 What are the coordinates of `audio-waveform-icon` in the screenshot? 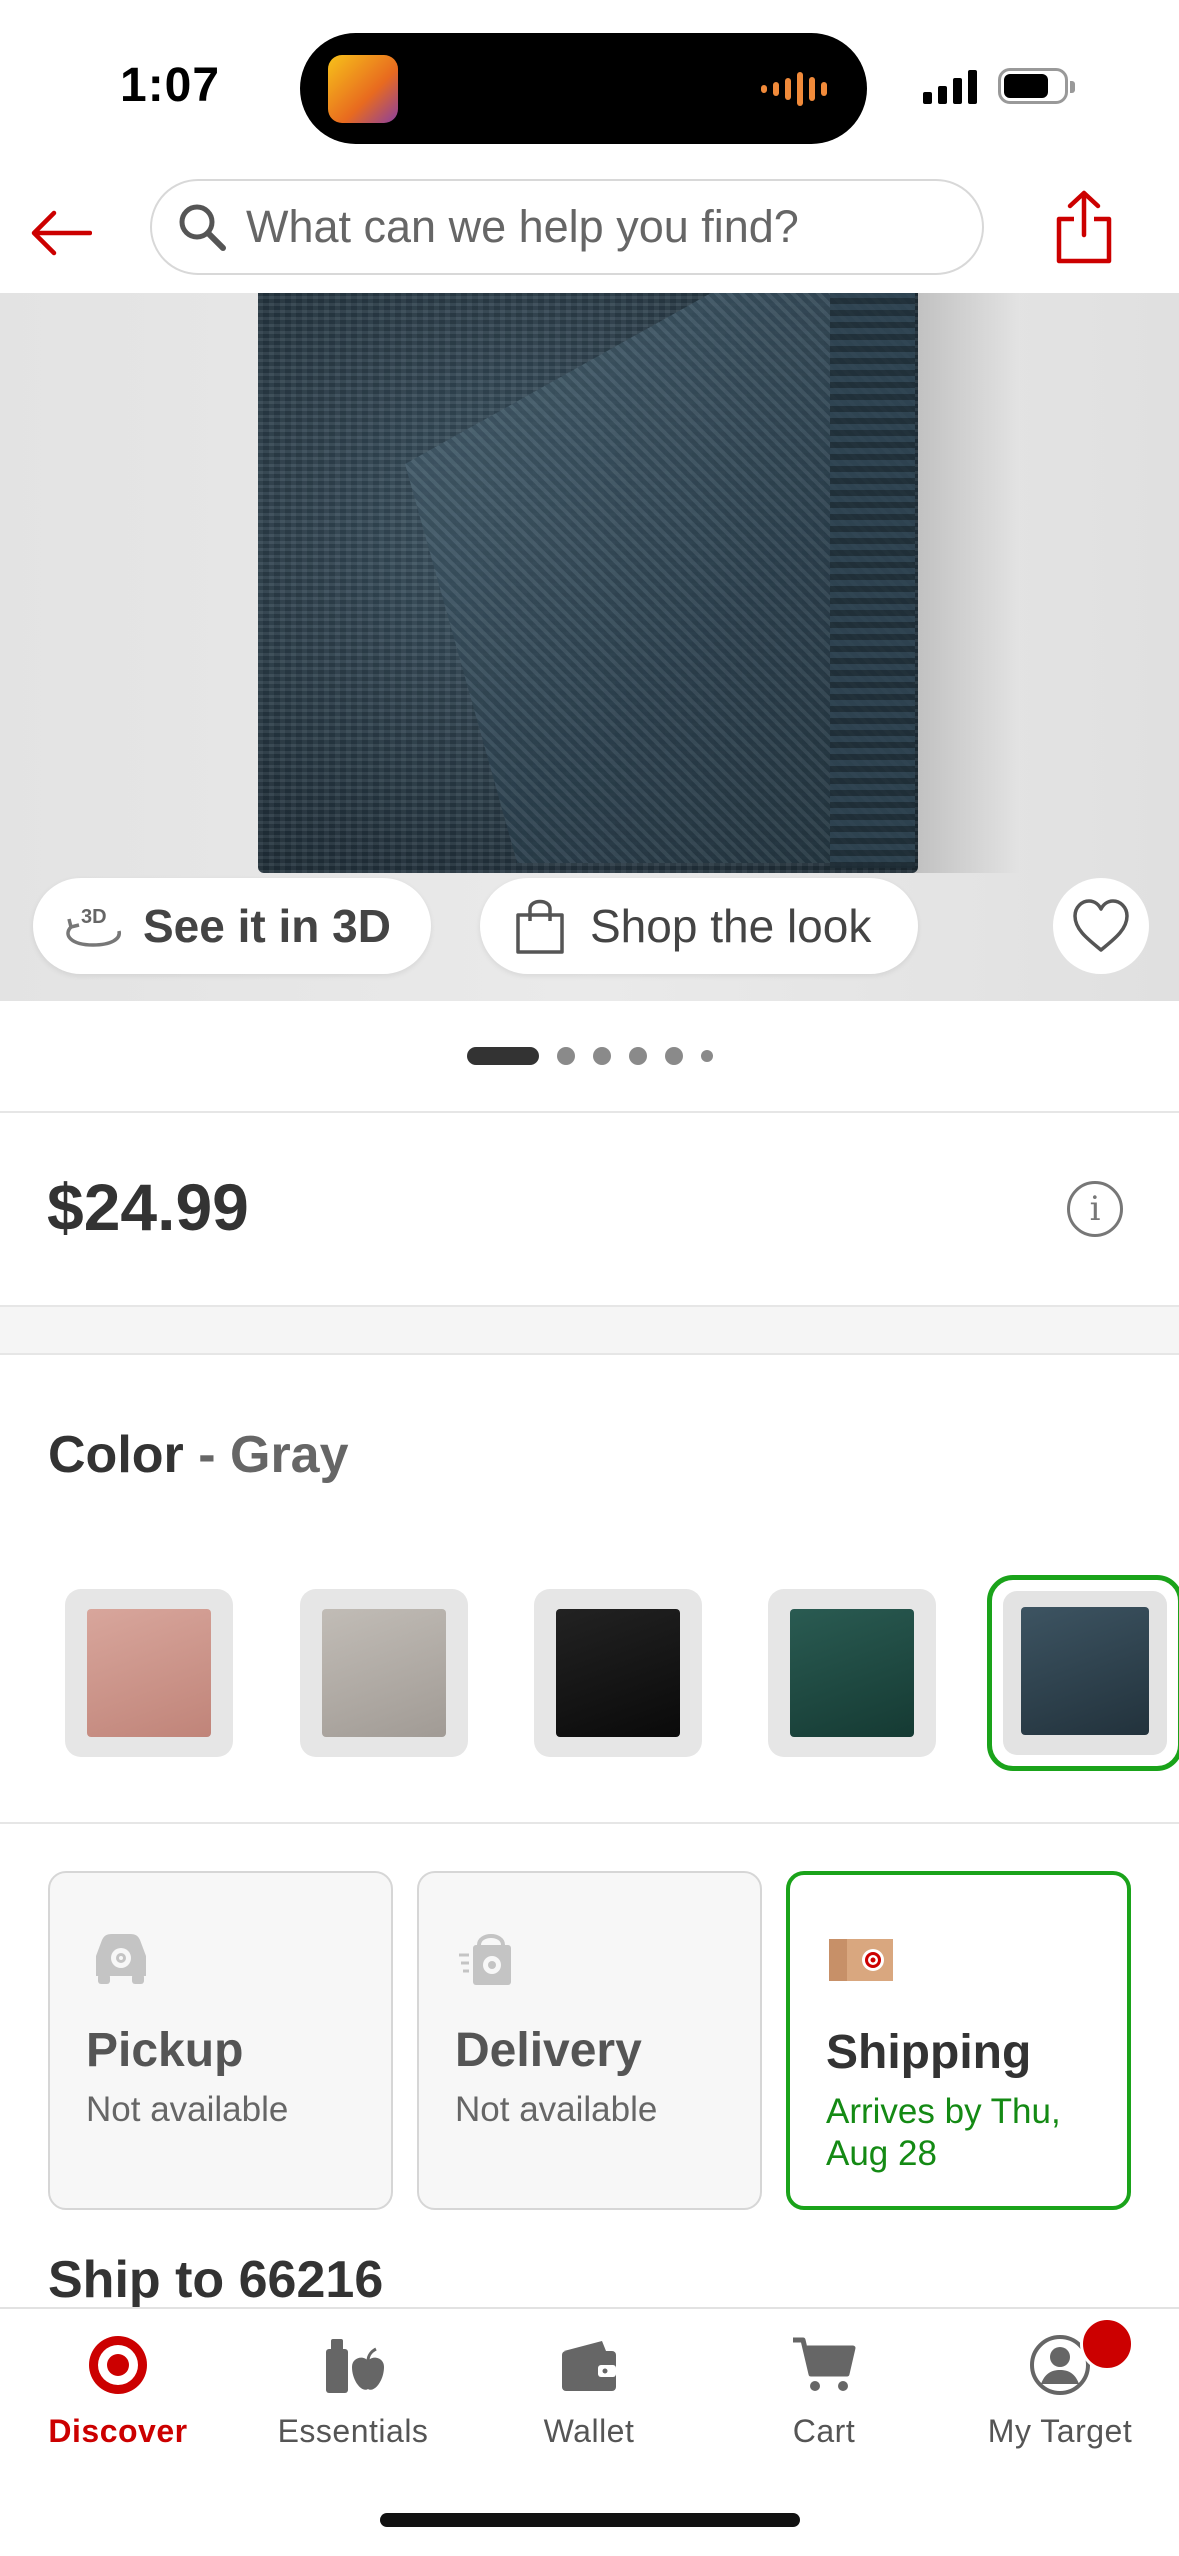 It's located at (794, 89).